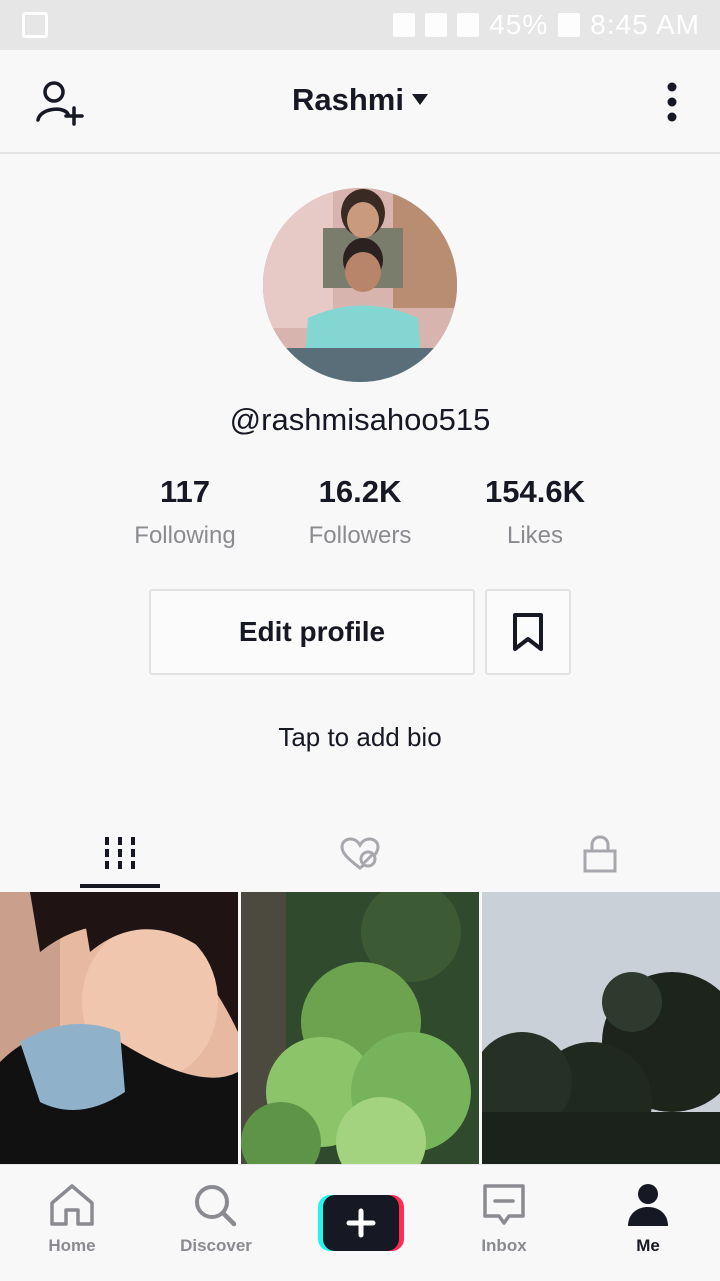 The width and height of the screenshot is (720, 1281). I want to click on search-icon, so click(216, 1206).